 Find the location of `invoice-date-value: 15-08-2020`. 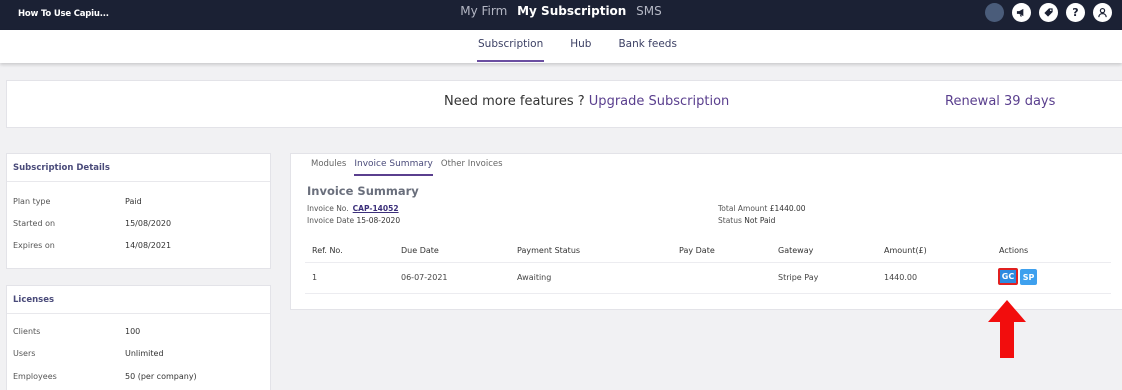

invoice-date-value: 15-08-2020 is located at coordinates (378, 220).